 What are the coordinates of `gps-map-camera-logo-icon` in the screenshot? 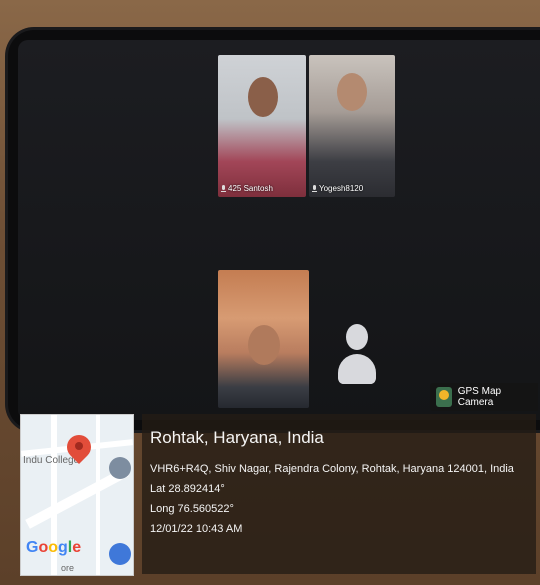 It's located at (444, 397).